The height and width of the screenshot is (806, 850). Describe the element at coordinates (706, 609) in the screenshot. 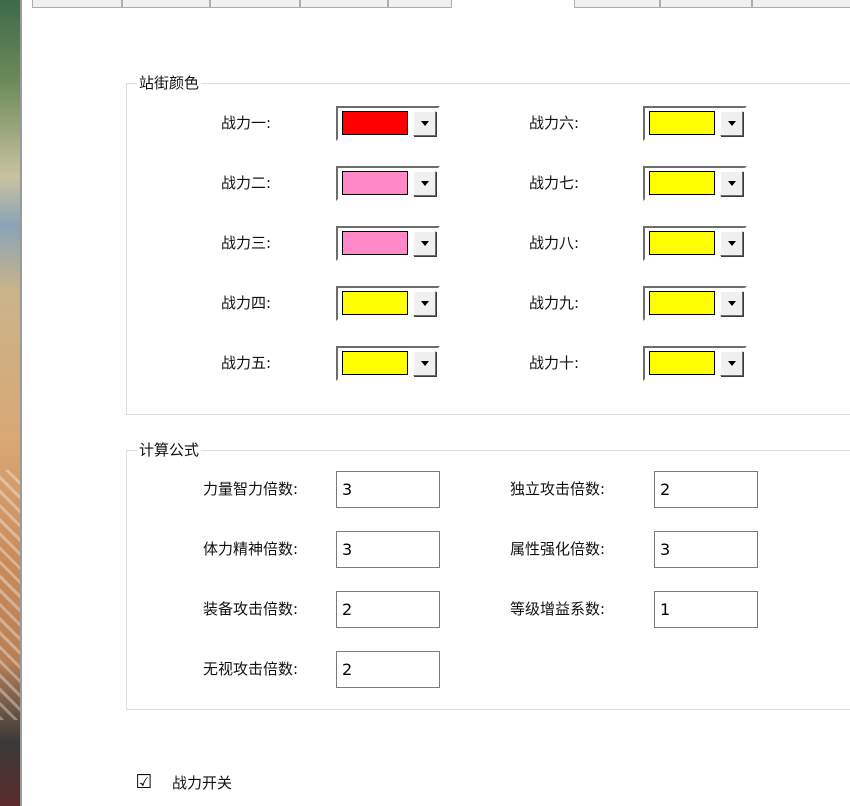

I see `level-gain-coefficient-input` at that location.